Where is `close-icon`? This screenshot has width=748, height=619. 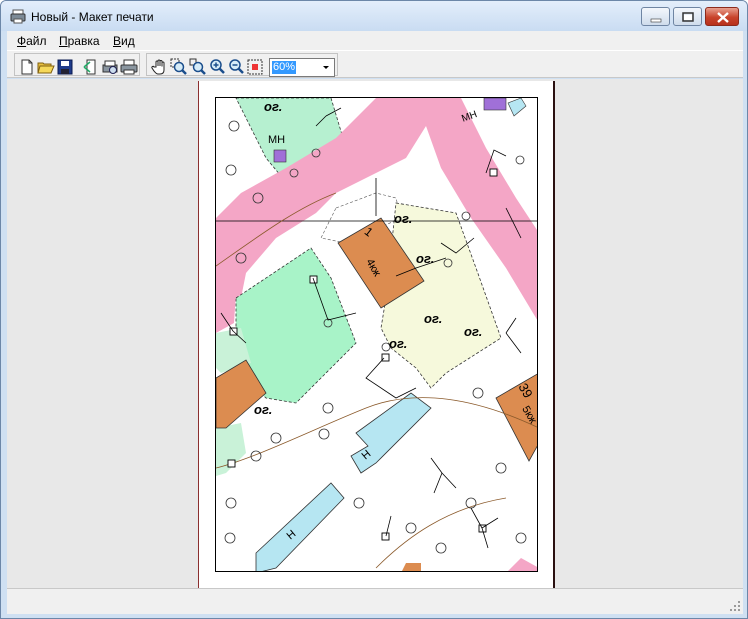
close-icon is located at coordinates (723, 17).